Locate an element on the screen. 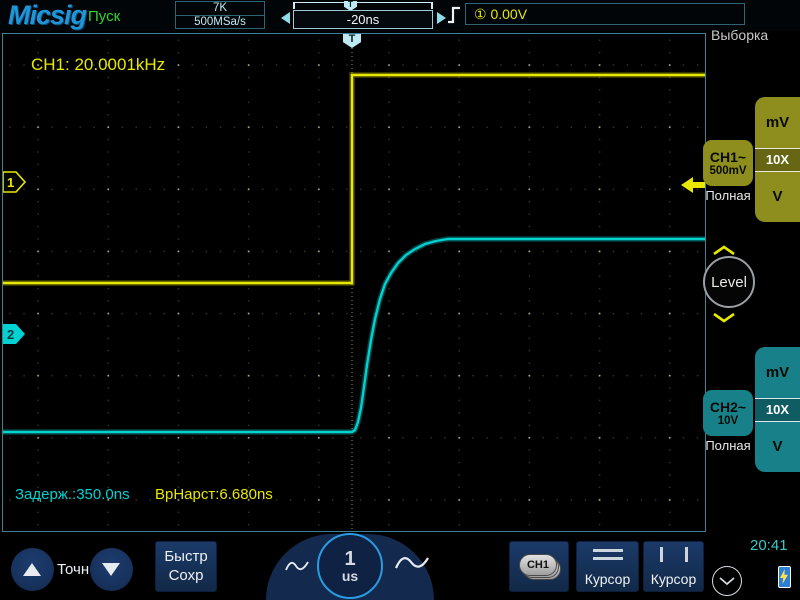 This screenshot has height=600, width=800. ch1-probe-button: 10X is located at coordinates (777, 159).